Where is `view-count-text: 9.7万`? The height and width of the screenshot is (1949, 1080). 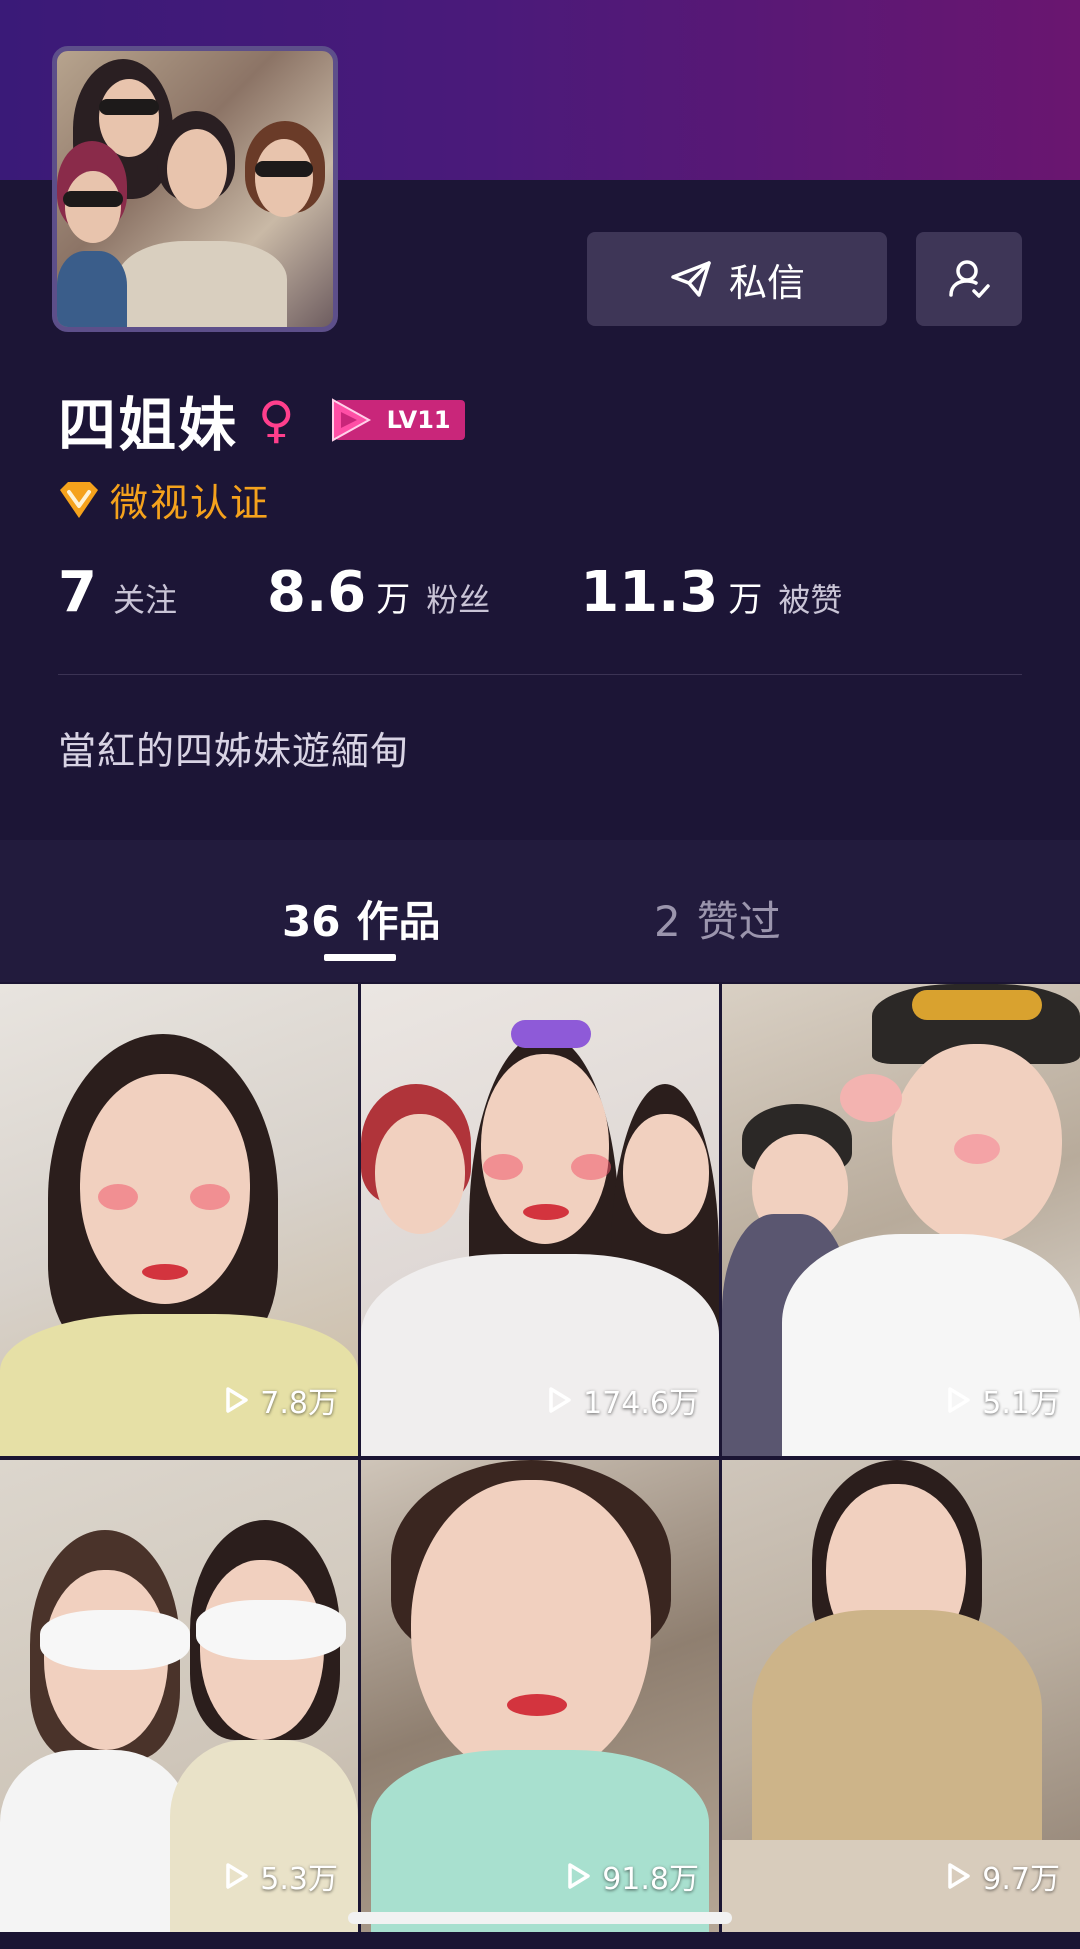 view-count-text: 9.7万 is located at coordinates (1021, 1879).